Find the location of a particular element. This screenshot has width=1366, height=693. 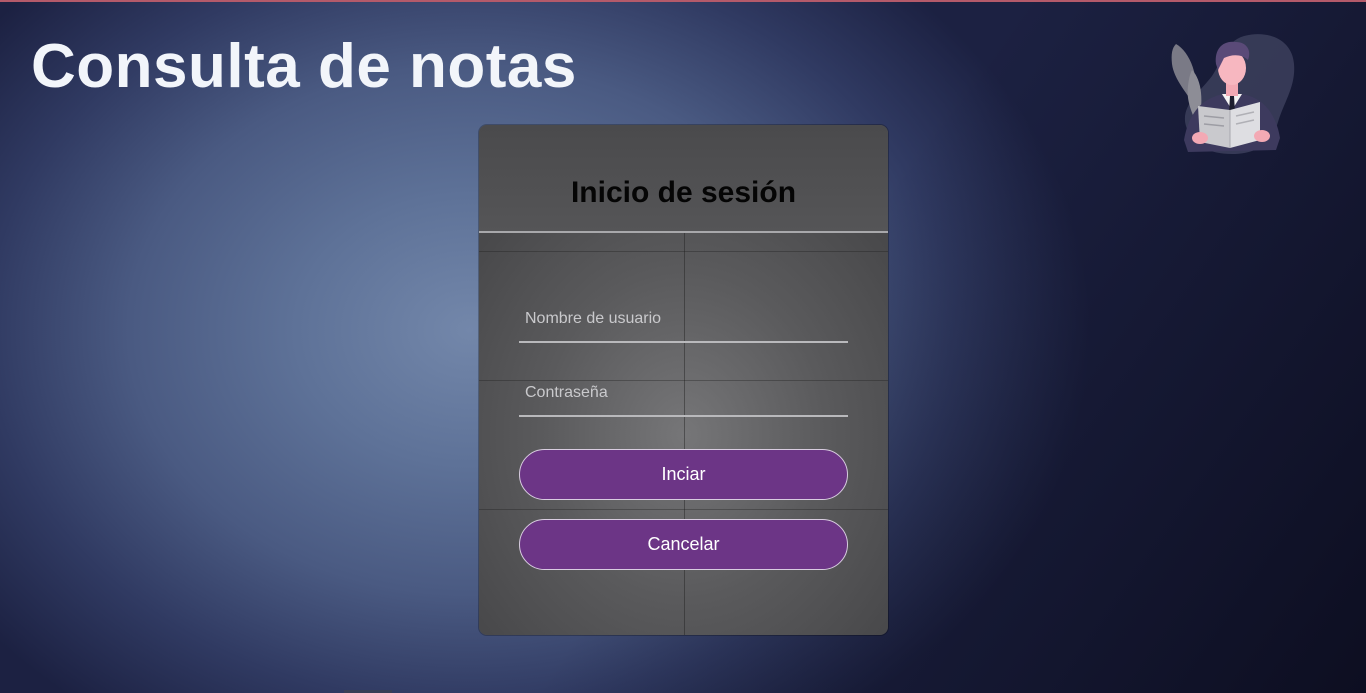

password-input is located at coordinates (683, 394).